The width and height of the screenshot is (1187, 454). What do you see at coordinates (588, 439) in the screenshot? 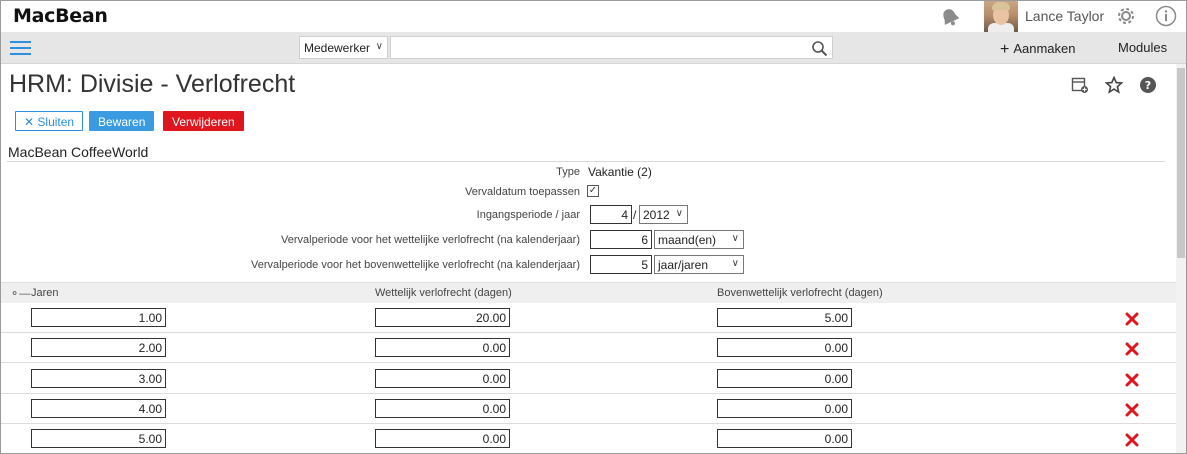
I see `table-row: 5.00 0.00 0.00` at bounding box center [588, 439].